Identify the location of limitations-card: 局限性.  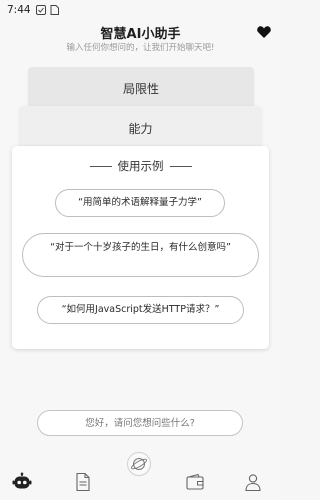
(141, 89).